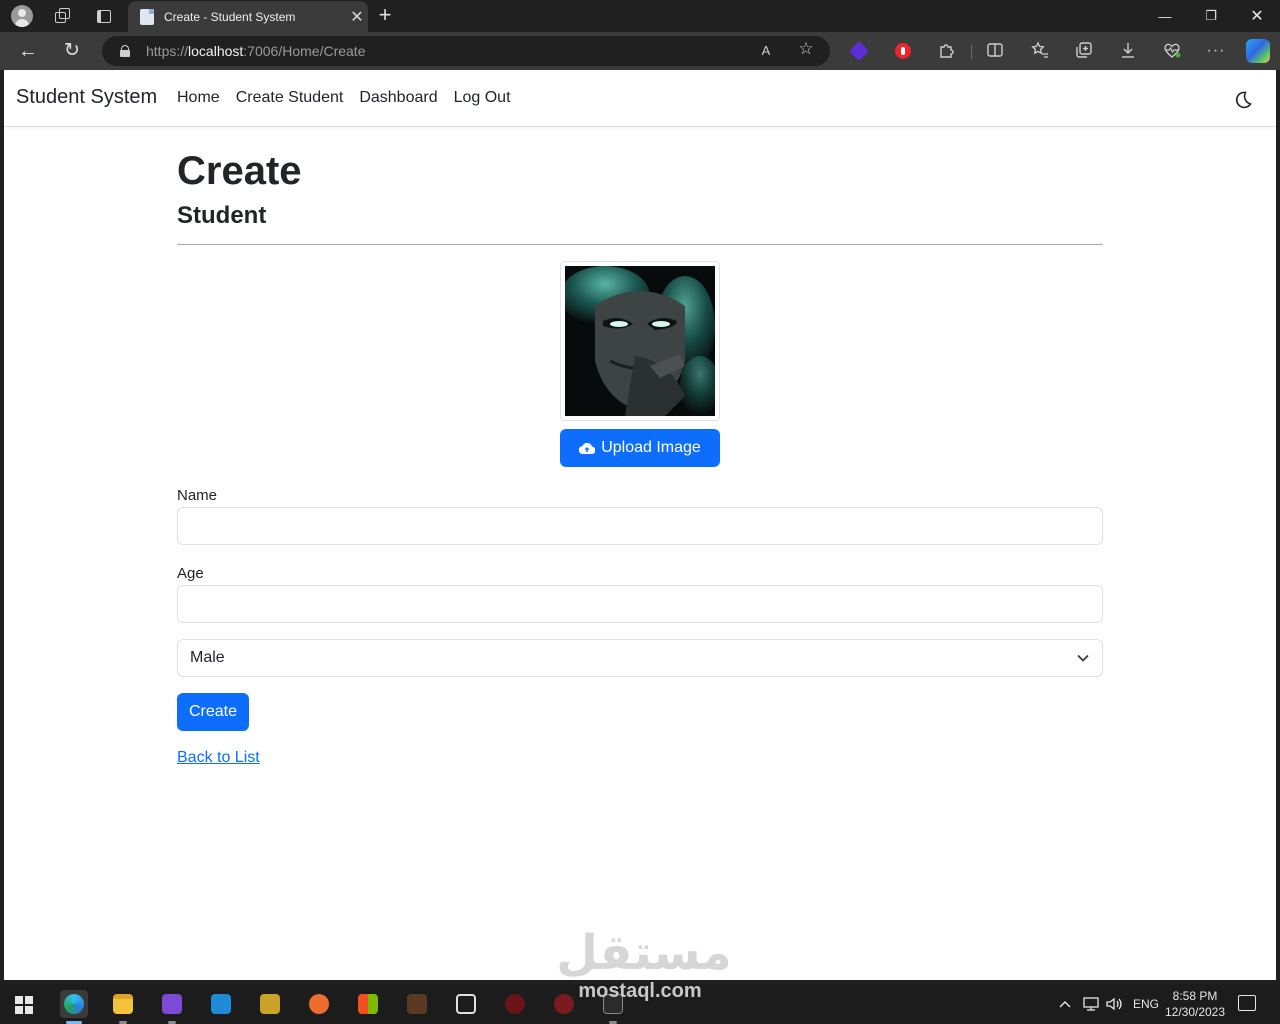  What do you see at coordinates (239, 171) in the screenshot?
I see `page-title: Create` at bounding box center [239, 171].